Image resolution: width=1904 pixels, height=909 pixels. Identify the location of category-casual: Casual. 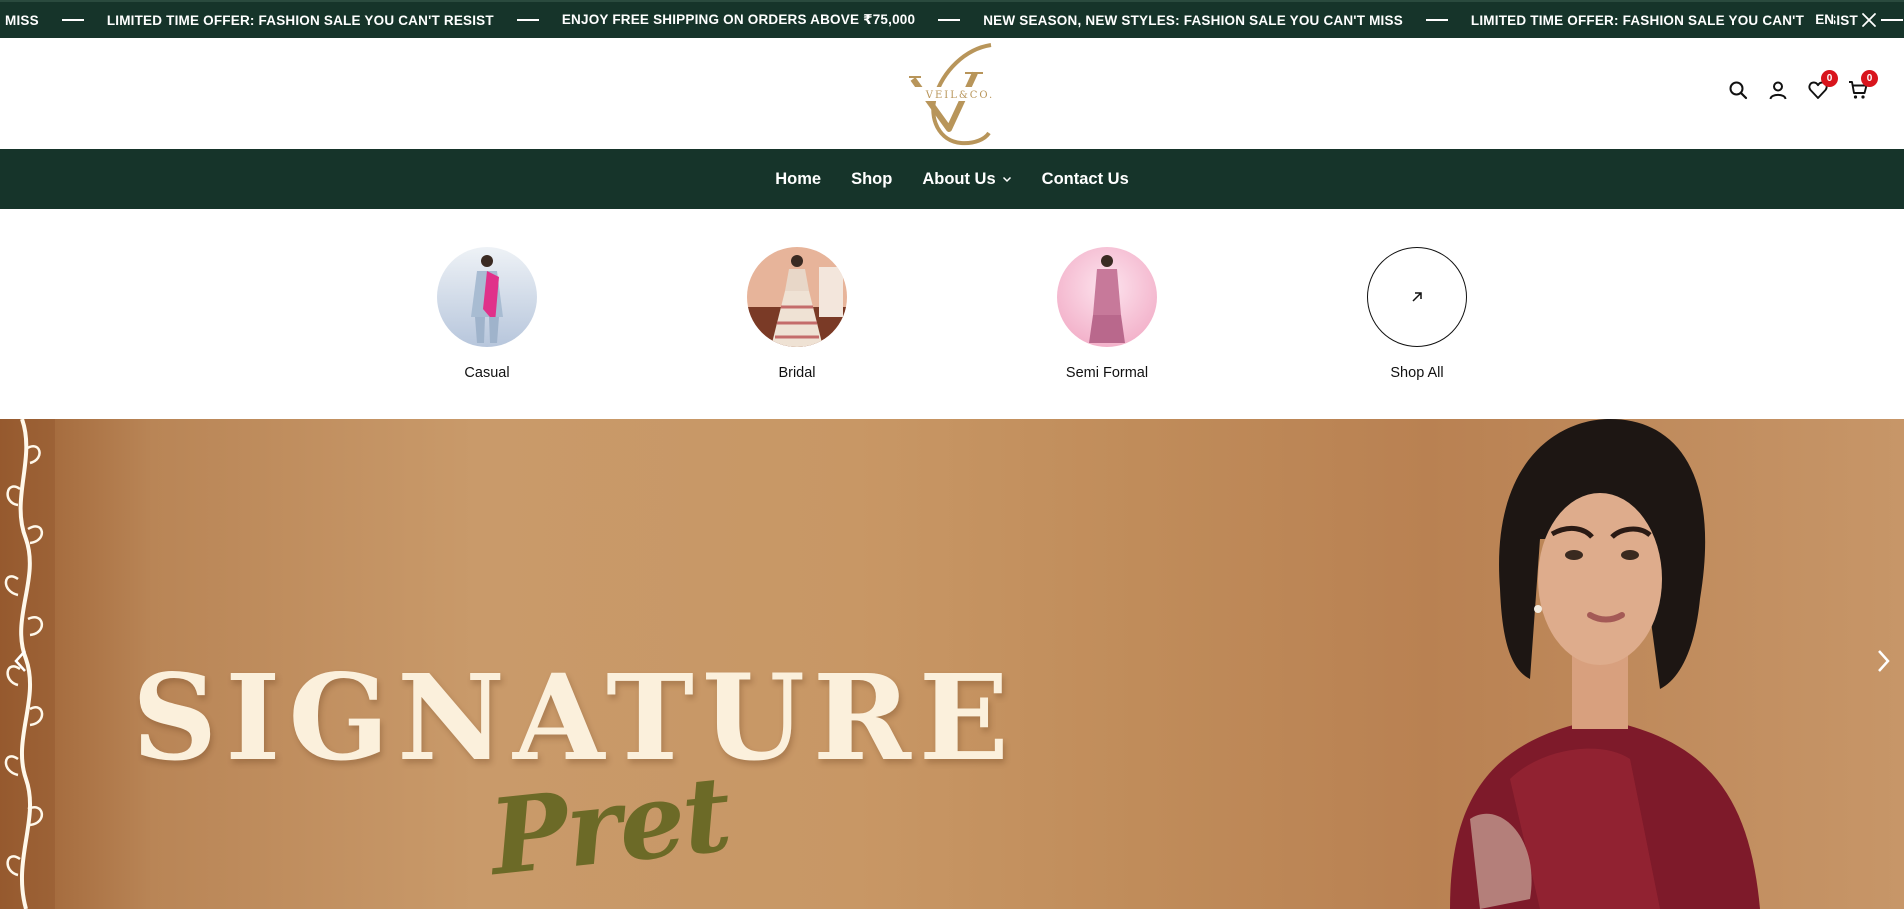
(487, 314).